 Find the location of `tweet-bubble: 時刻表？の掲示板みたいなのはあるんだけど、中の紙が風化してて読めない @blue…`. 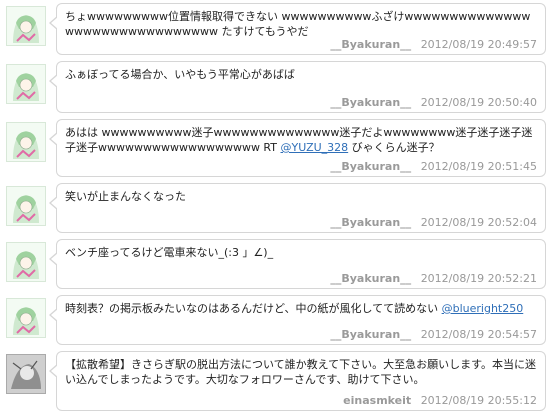

tweet-bubble: 時刻表？の掲示板みたいなのはあるんだけど、中の紙が風化してて読めない @blue… is located at coordinates (297, 320).